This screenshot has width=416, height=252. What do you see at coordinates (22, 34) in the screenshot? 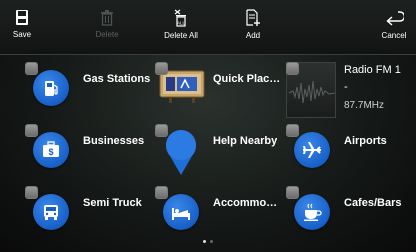
I see `save-label: Save` at bounding box center [22, 34].